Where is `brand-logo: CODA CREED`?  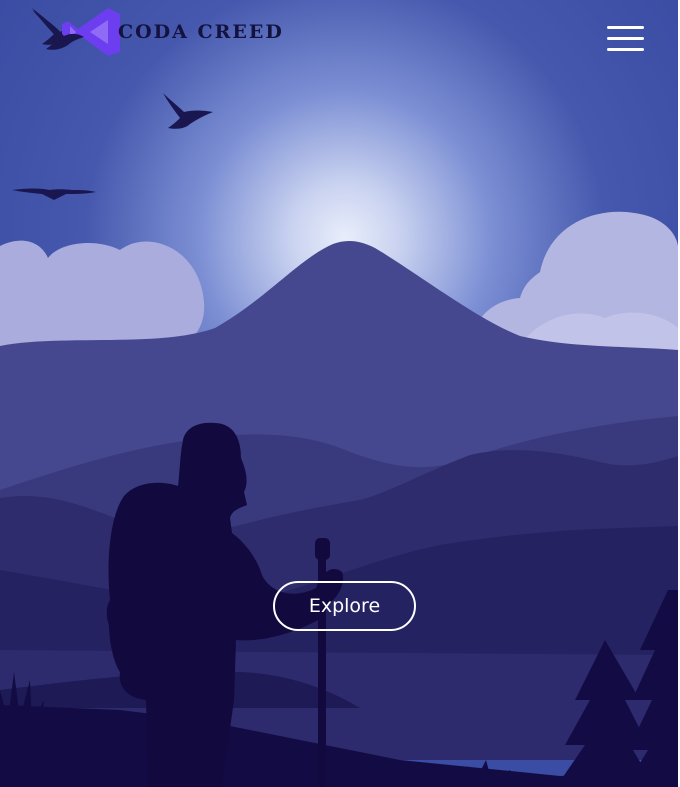 brand-logo: CODA CREED is located at coordinates (157, 30).